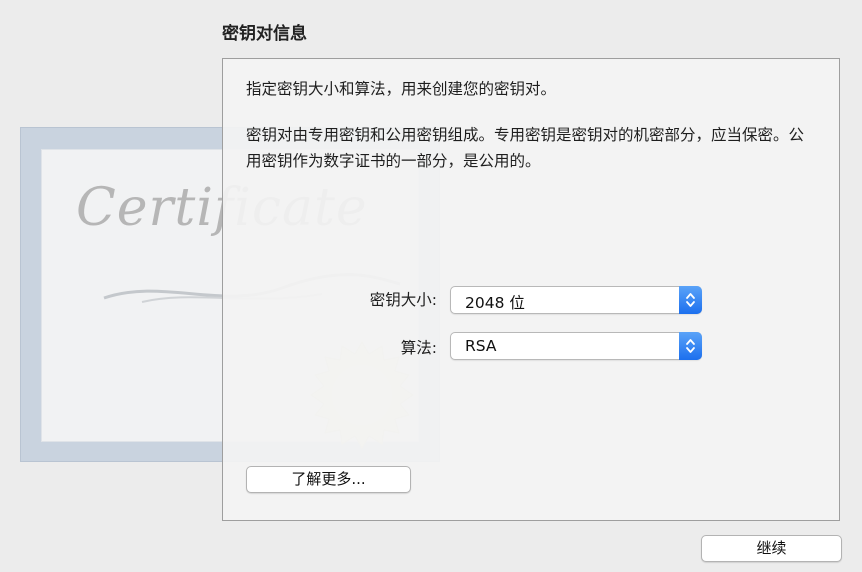 The image size is (862, 572). Describe the element at coordinates (403, 300) in the screenshot. I see `key-size-label: 密钥大小:` at that location.